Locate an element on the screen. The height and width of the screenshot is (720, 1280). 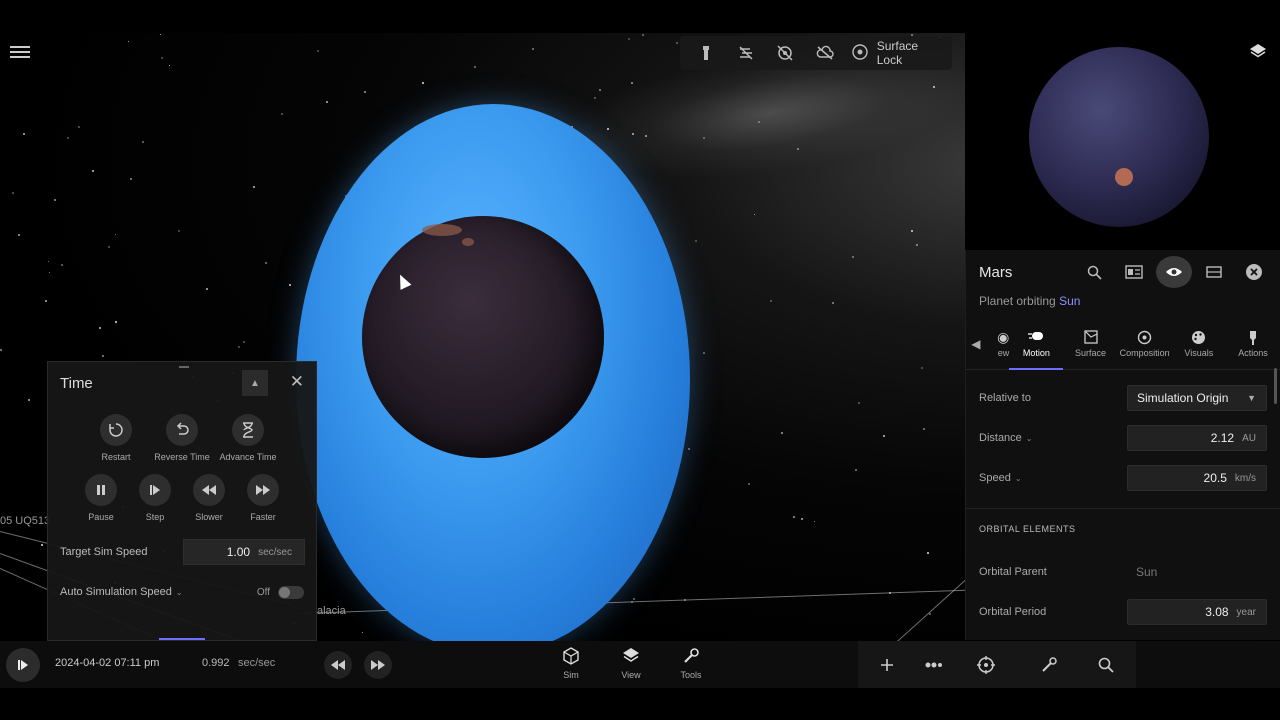
fast-forward-button is located at coordinates (378, 665).